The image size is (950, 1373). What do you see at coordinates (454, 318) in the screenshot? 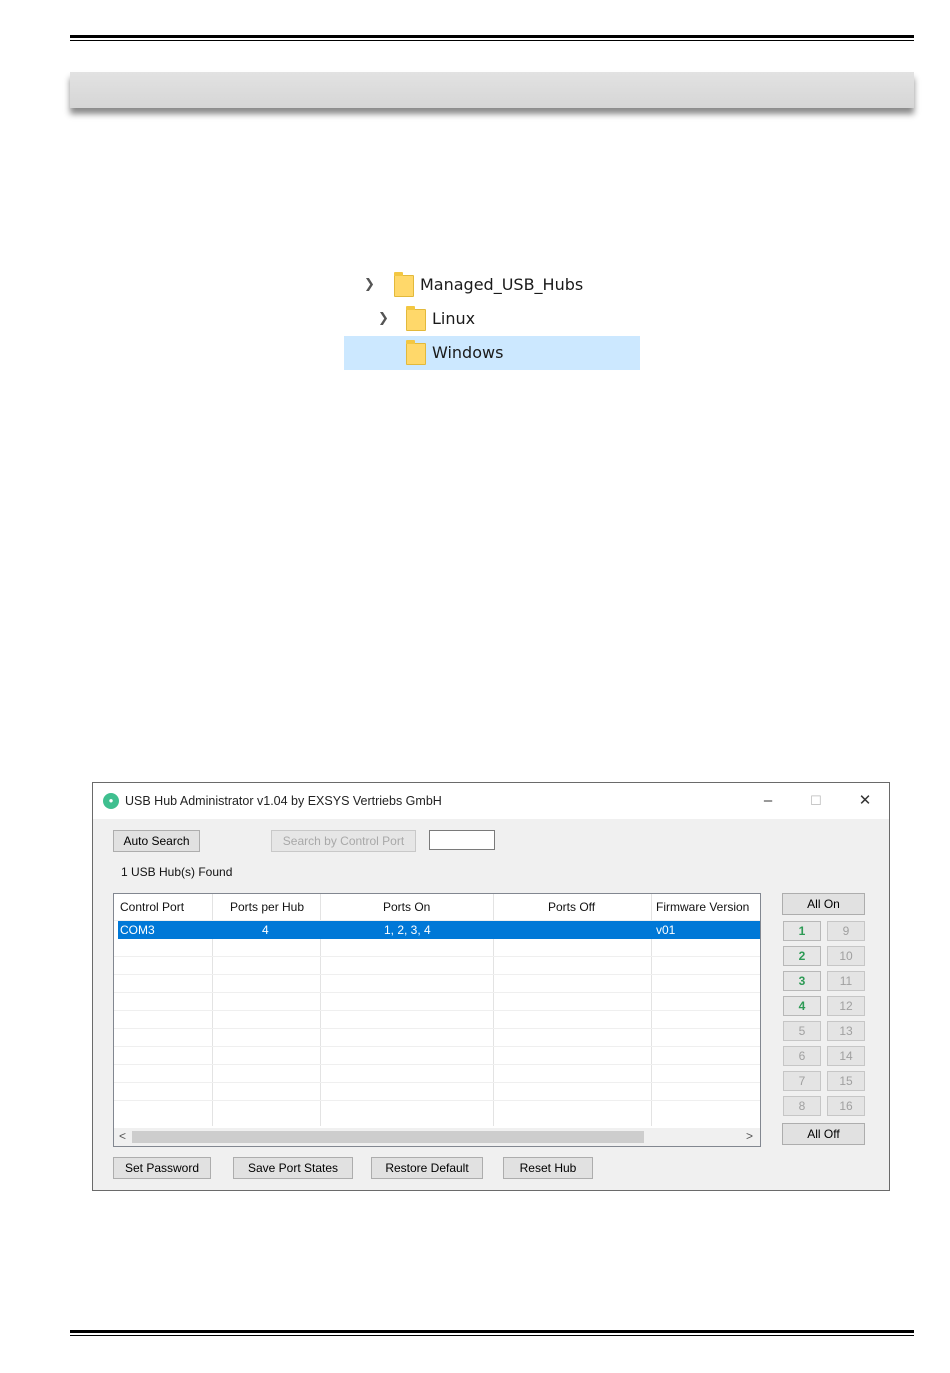
I see `tree-item-label: Linux` at bounding box center [454, 318].